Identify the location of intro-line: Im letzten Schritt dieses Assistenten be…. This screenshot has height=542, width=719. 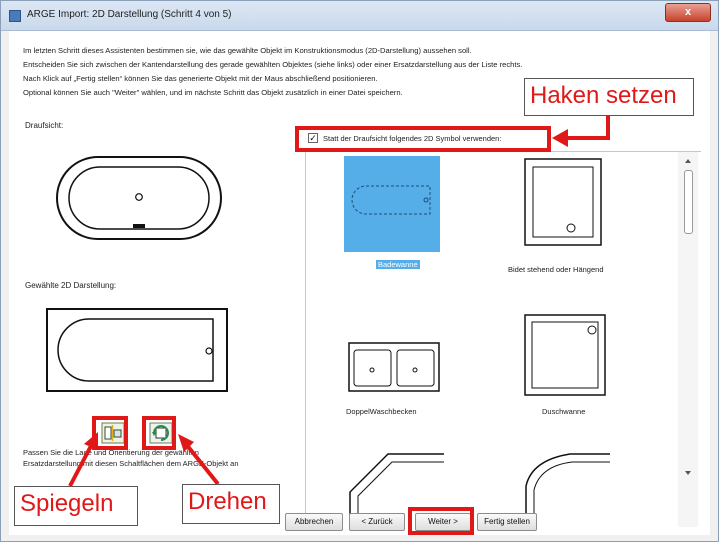
(247, 50).